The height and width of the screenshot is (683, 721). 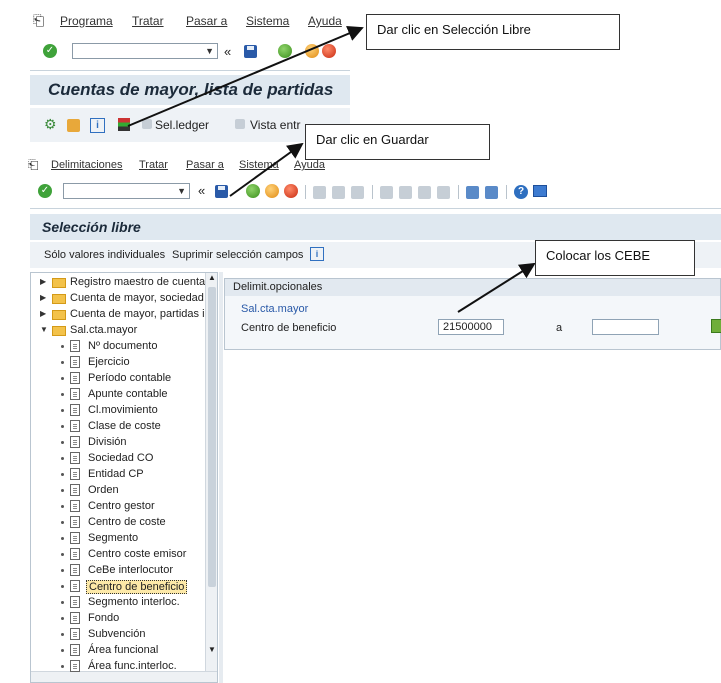 What do you see at coordinates (266, 169) in the screenshot?
I see `arrow-to-save` at bounding box center [266, 169].